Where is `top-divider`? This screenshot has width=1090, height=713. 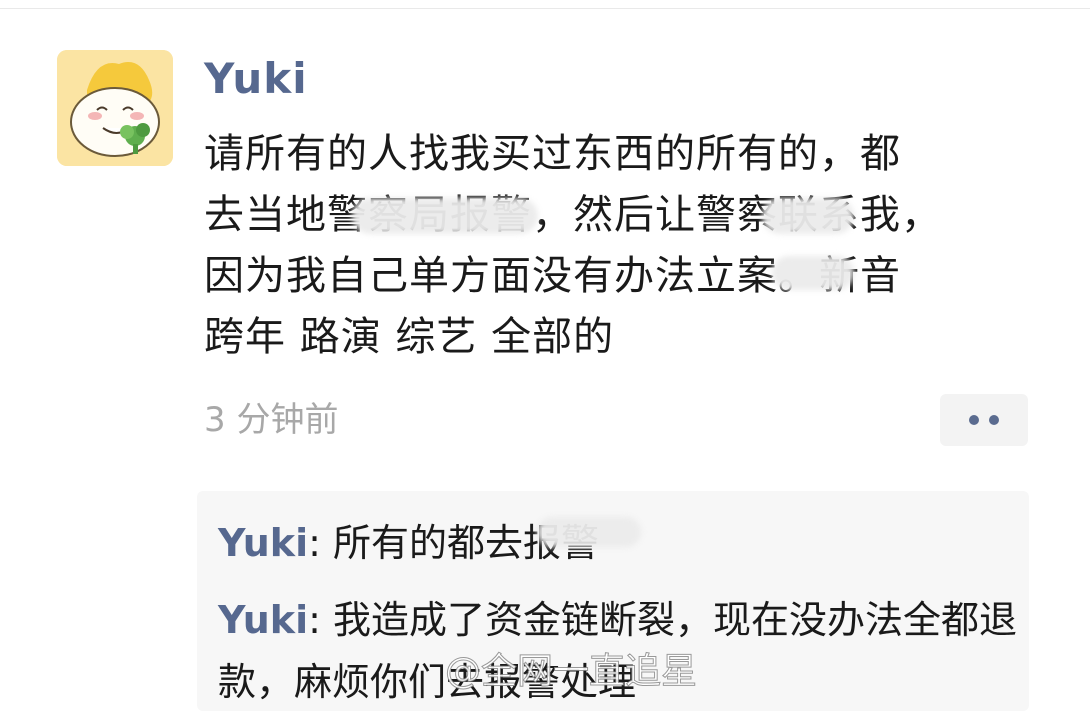
top-divider is located at coordinates (545, 8).